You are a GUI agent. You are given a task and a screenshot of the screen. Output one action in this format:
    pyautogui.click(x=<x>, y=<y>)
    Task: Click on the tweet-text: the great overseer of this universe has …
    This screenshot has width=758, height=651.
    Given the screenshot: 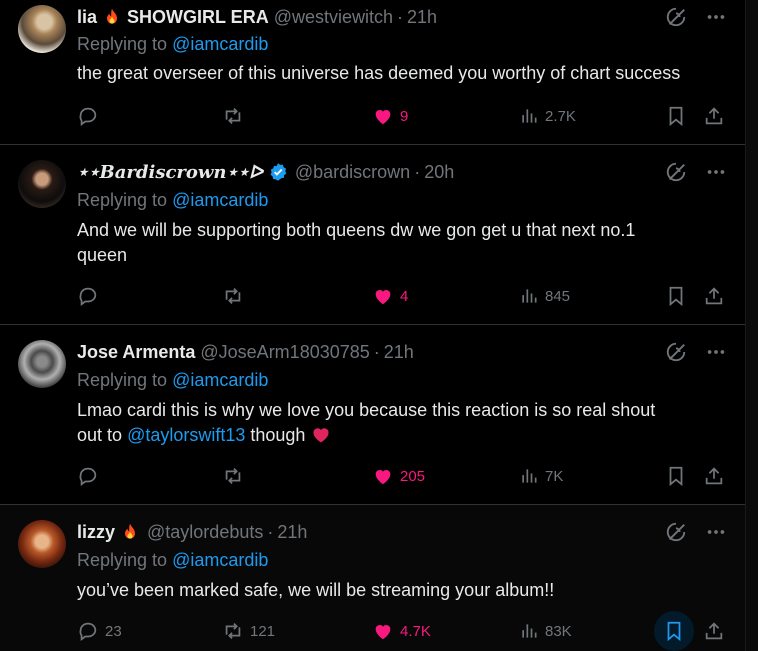 What is the action you would take?
    pyautogui.click(x=379, y=73)
    